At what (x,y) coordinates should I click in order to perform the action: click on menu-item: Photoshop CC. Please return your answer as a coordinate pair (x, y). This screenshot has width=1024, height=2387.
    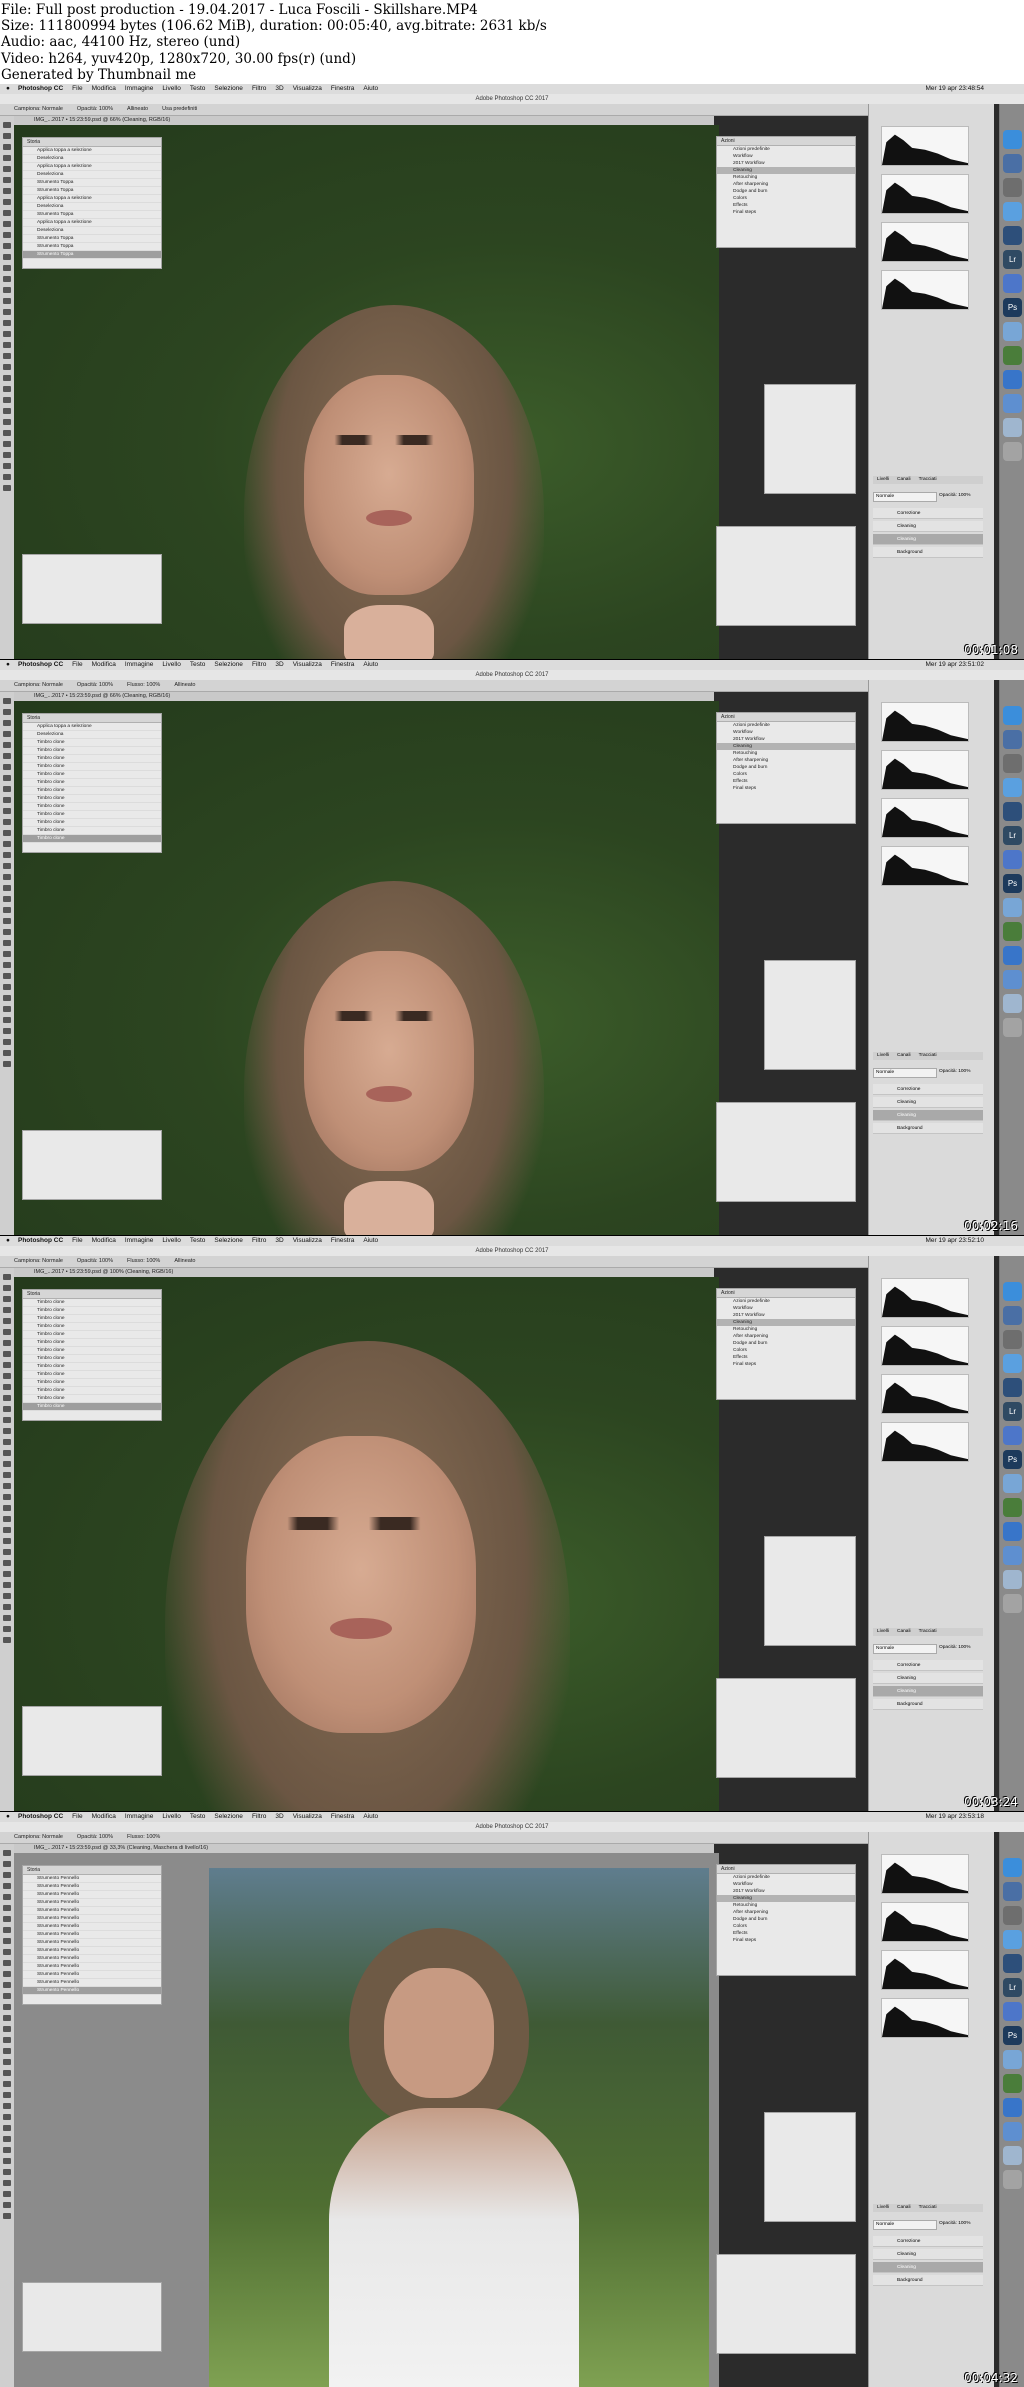
    Looking at the image, I should click on (40, 88).